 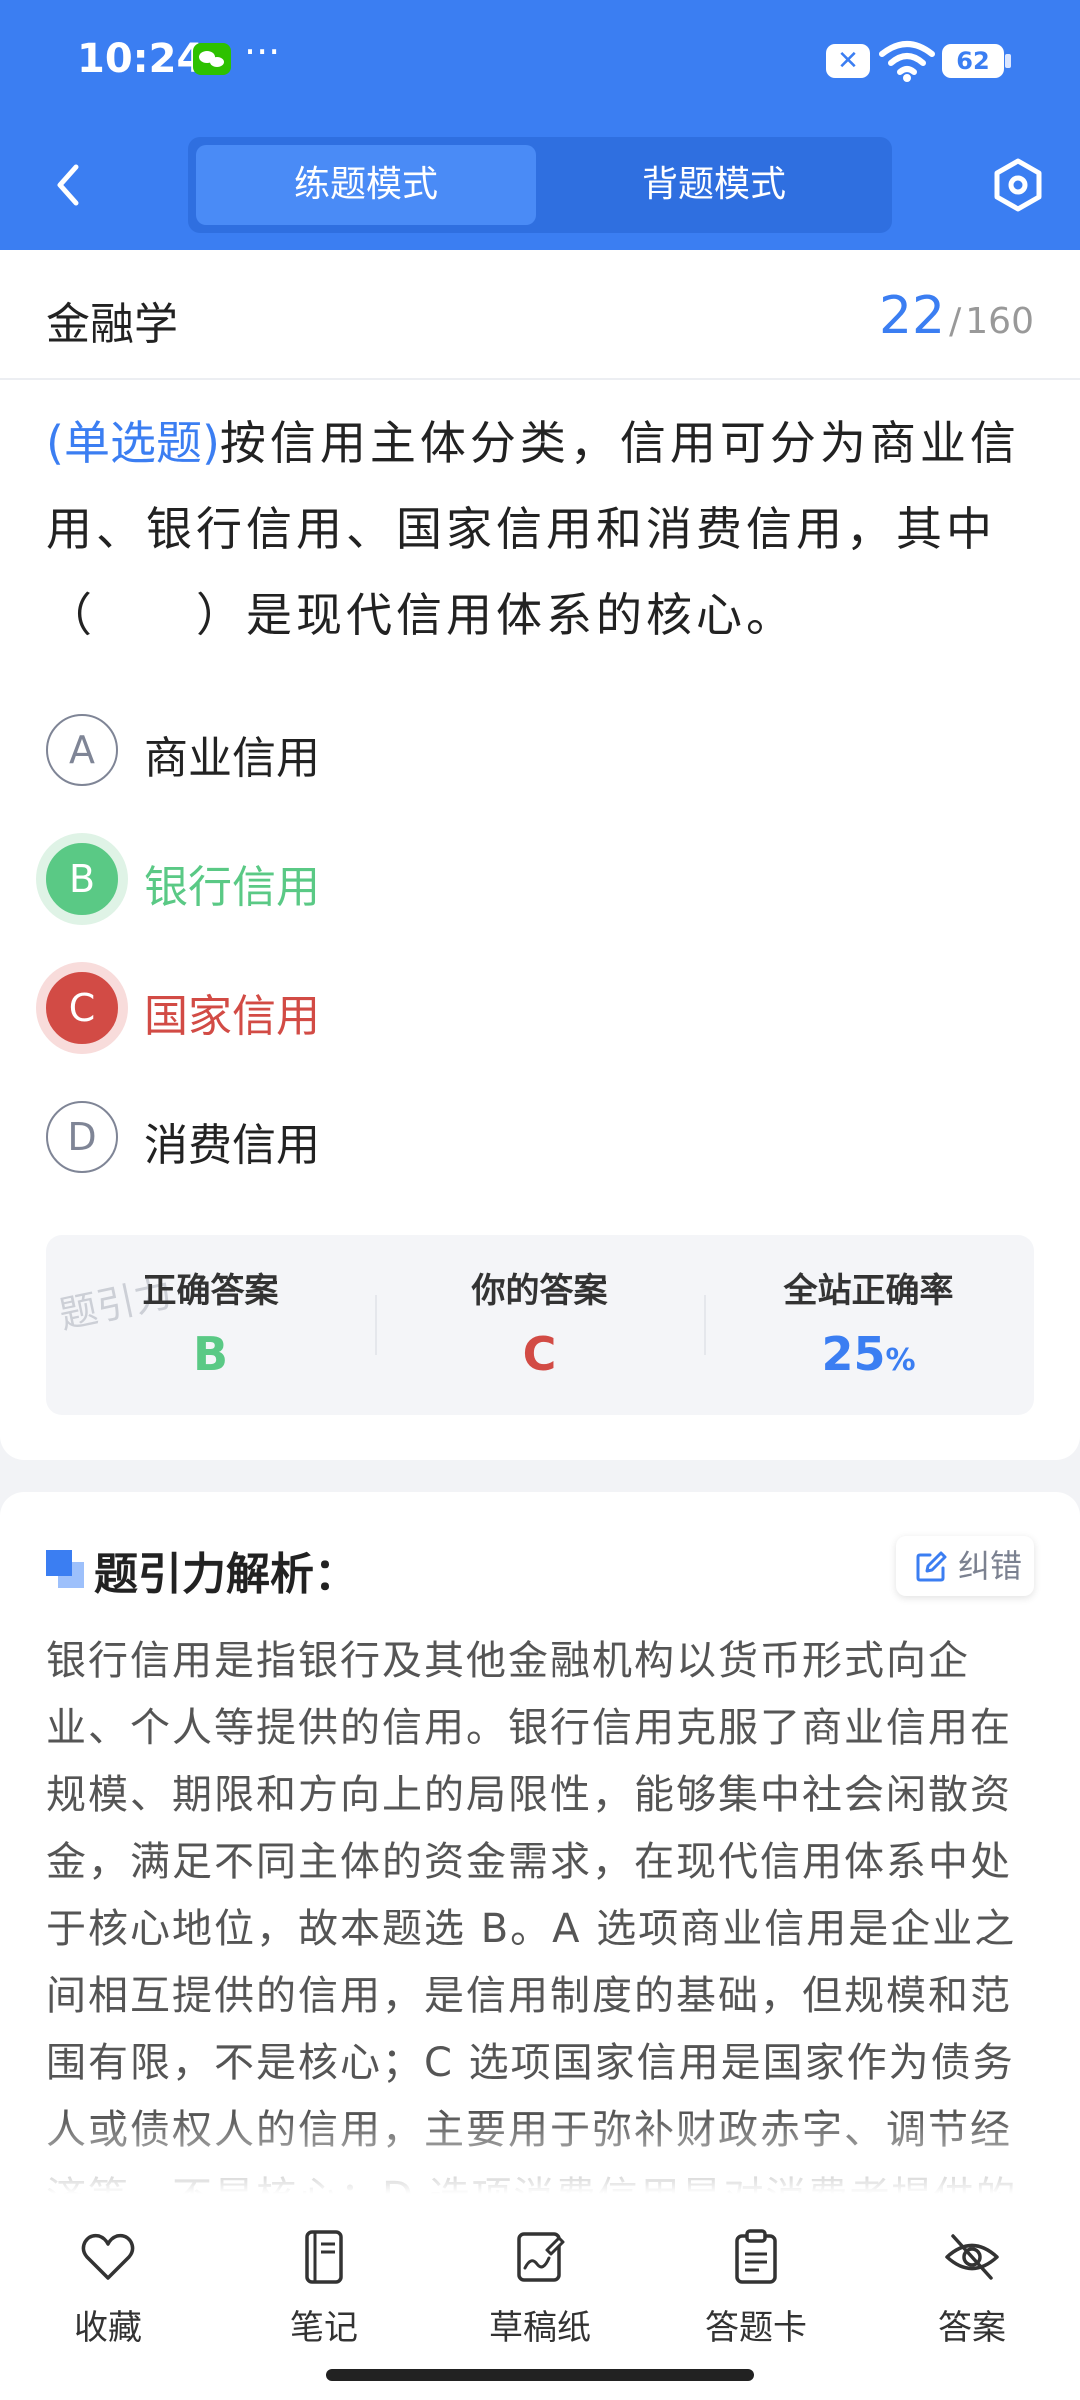 What do you see at coordinates (108, 2256) in the screenshot?
I see `heart-icon` at bounding box center [108, 2256].